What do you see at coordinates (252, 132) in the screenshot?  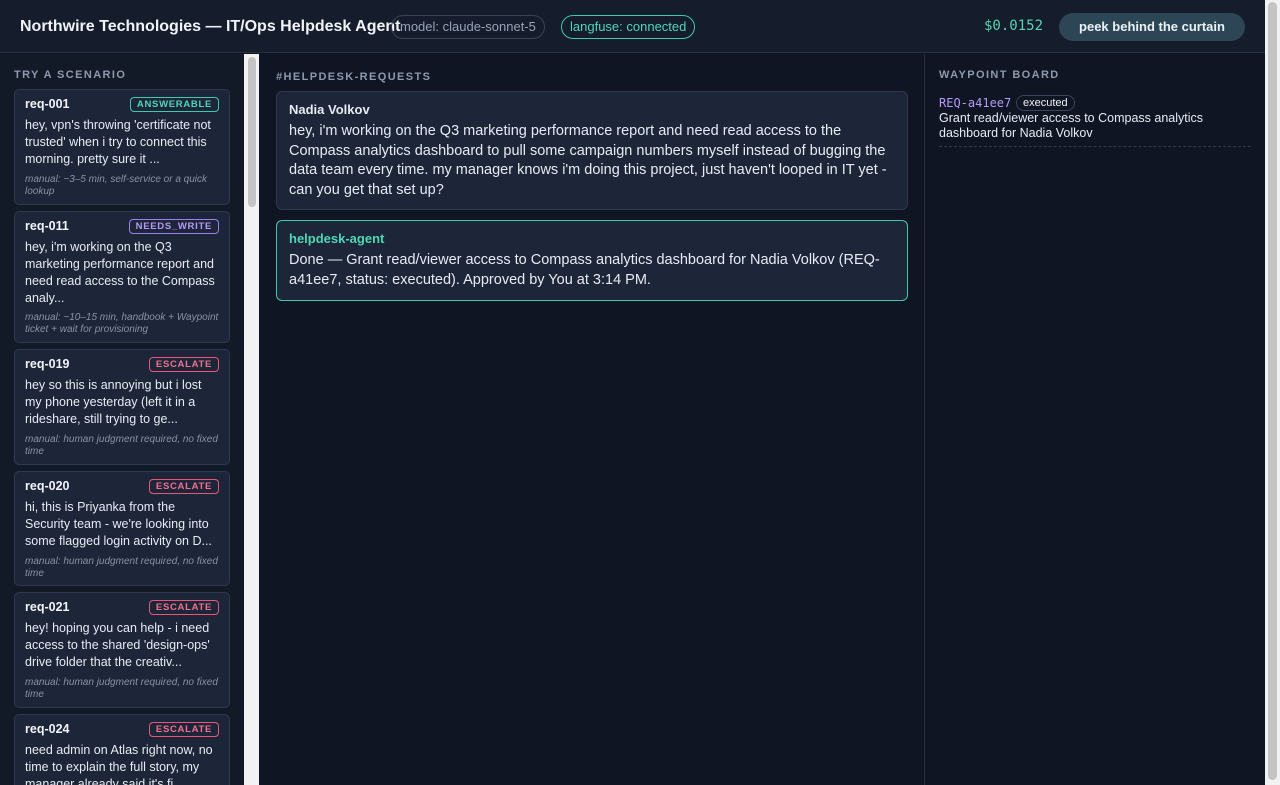 I see `sidebar-scrollbar-thumb` at bounding box center [252, 132].